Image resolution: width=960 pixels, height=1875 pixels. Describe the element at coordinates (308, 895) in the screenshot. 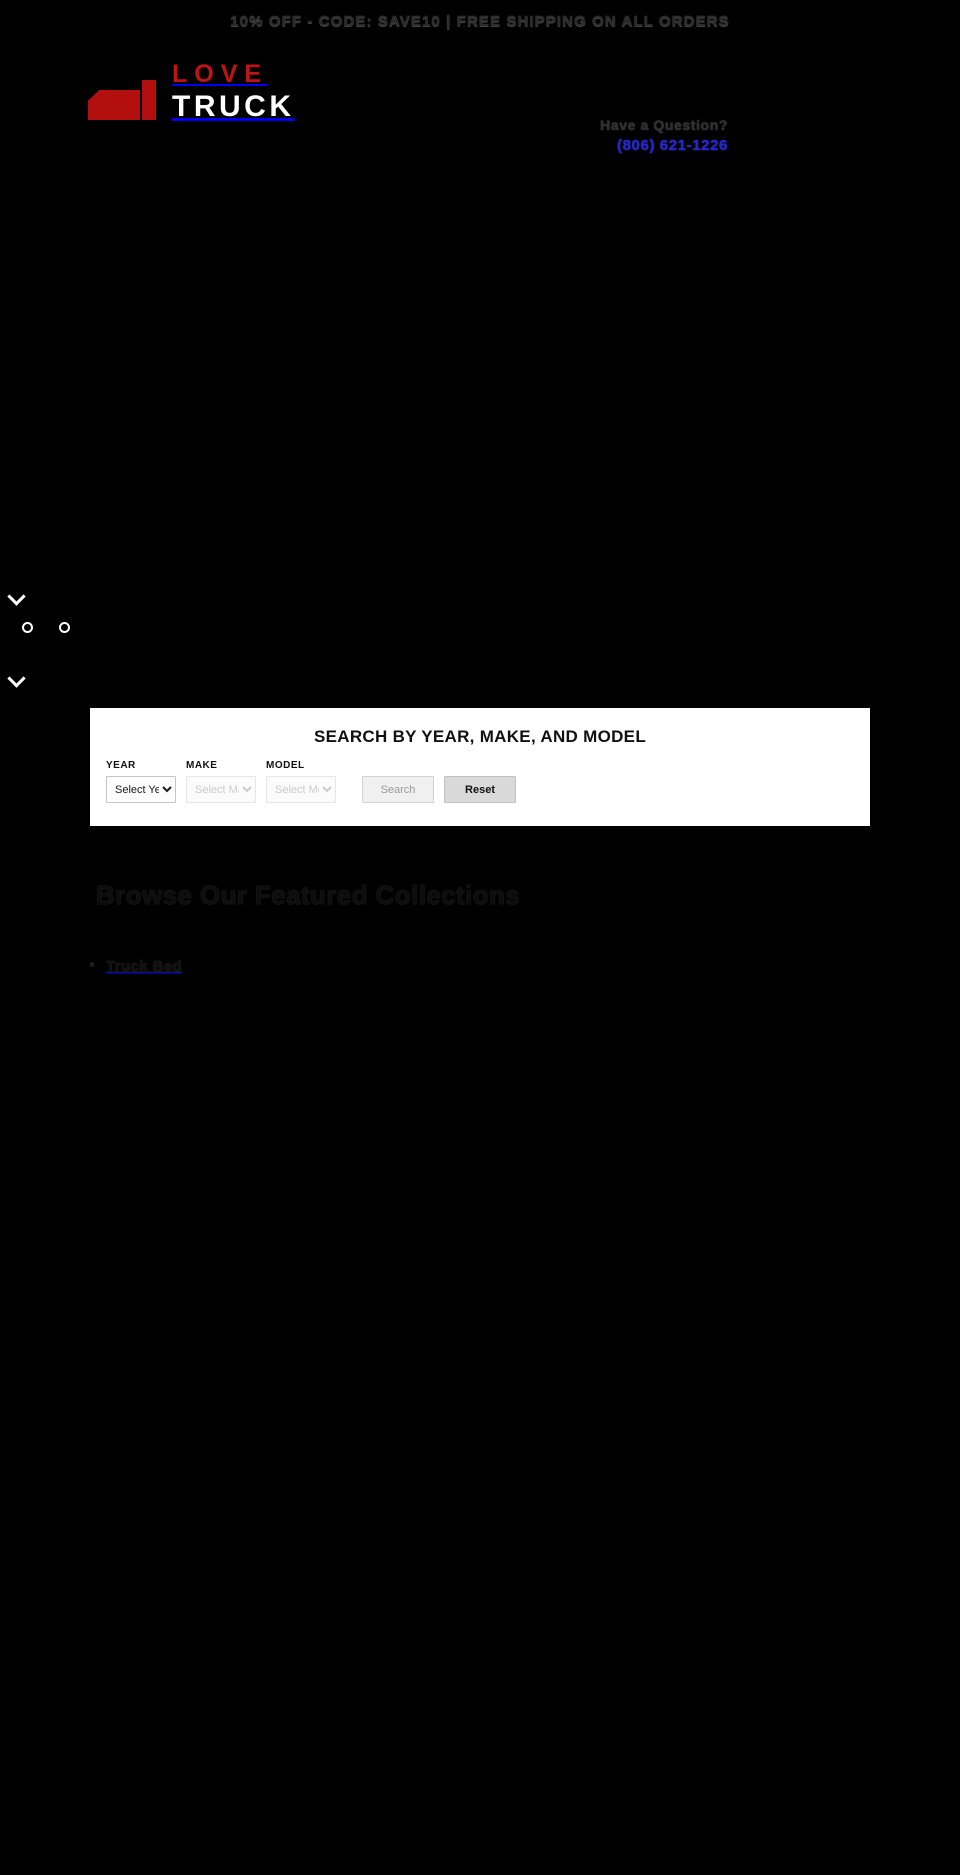

I see `featured-collections-title: Browse Our Featured Collections` at that location.